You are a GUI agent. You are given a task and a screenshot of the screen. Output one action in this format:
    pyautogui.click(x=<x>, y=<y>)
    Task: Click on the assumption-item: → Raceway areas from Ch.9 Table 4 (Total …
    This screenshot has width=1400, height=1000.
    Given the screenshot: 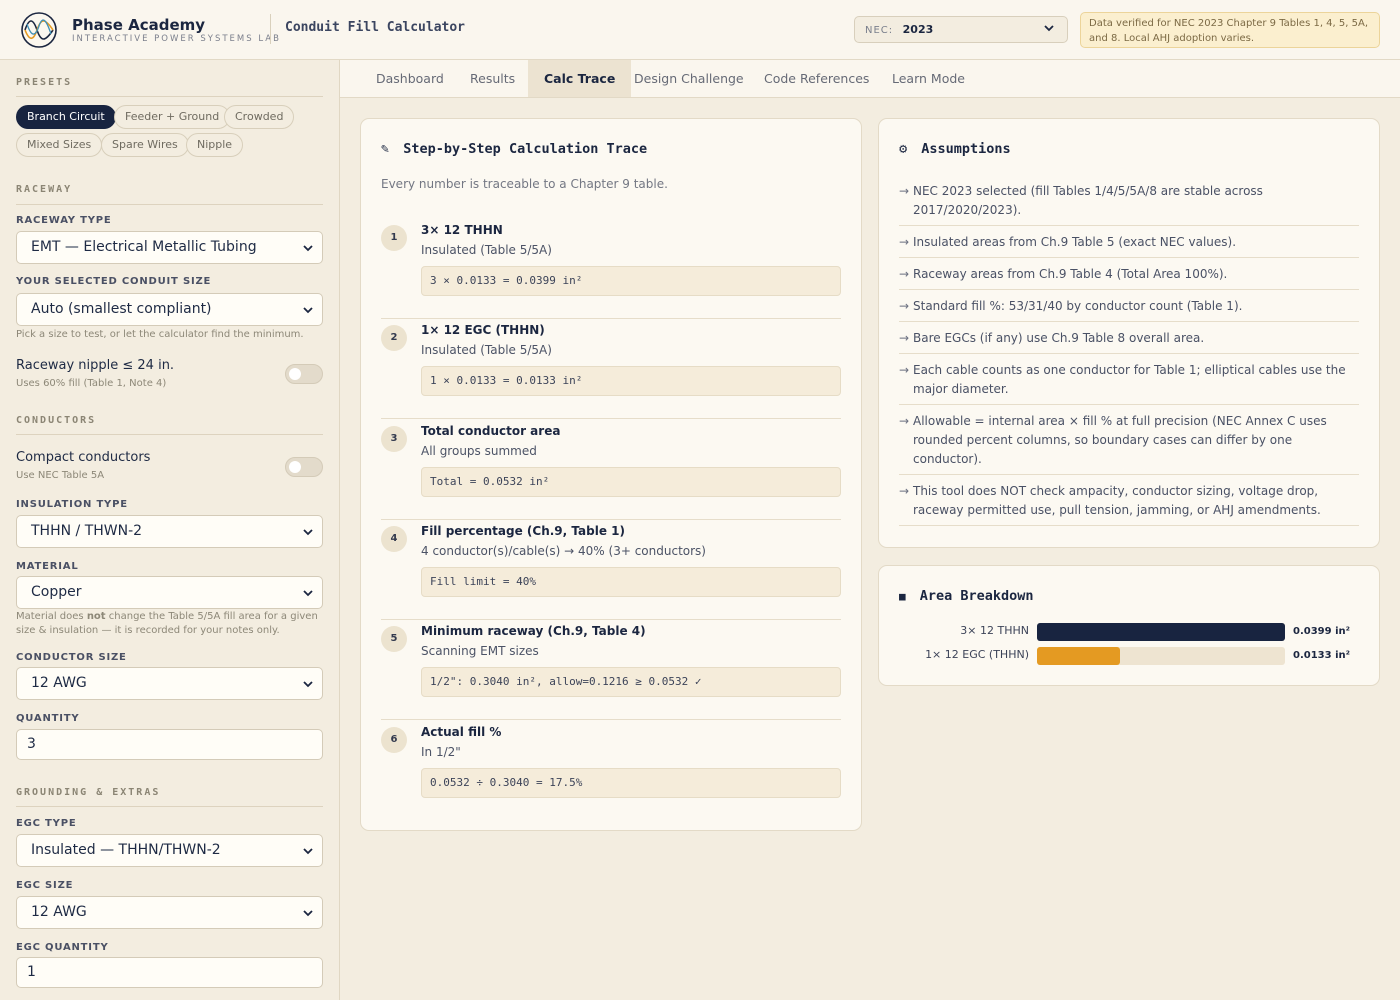 What is the action you would take?
    pyautogui.click(x=1129, y=274)
    